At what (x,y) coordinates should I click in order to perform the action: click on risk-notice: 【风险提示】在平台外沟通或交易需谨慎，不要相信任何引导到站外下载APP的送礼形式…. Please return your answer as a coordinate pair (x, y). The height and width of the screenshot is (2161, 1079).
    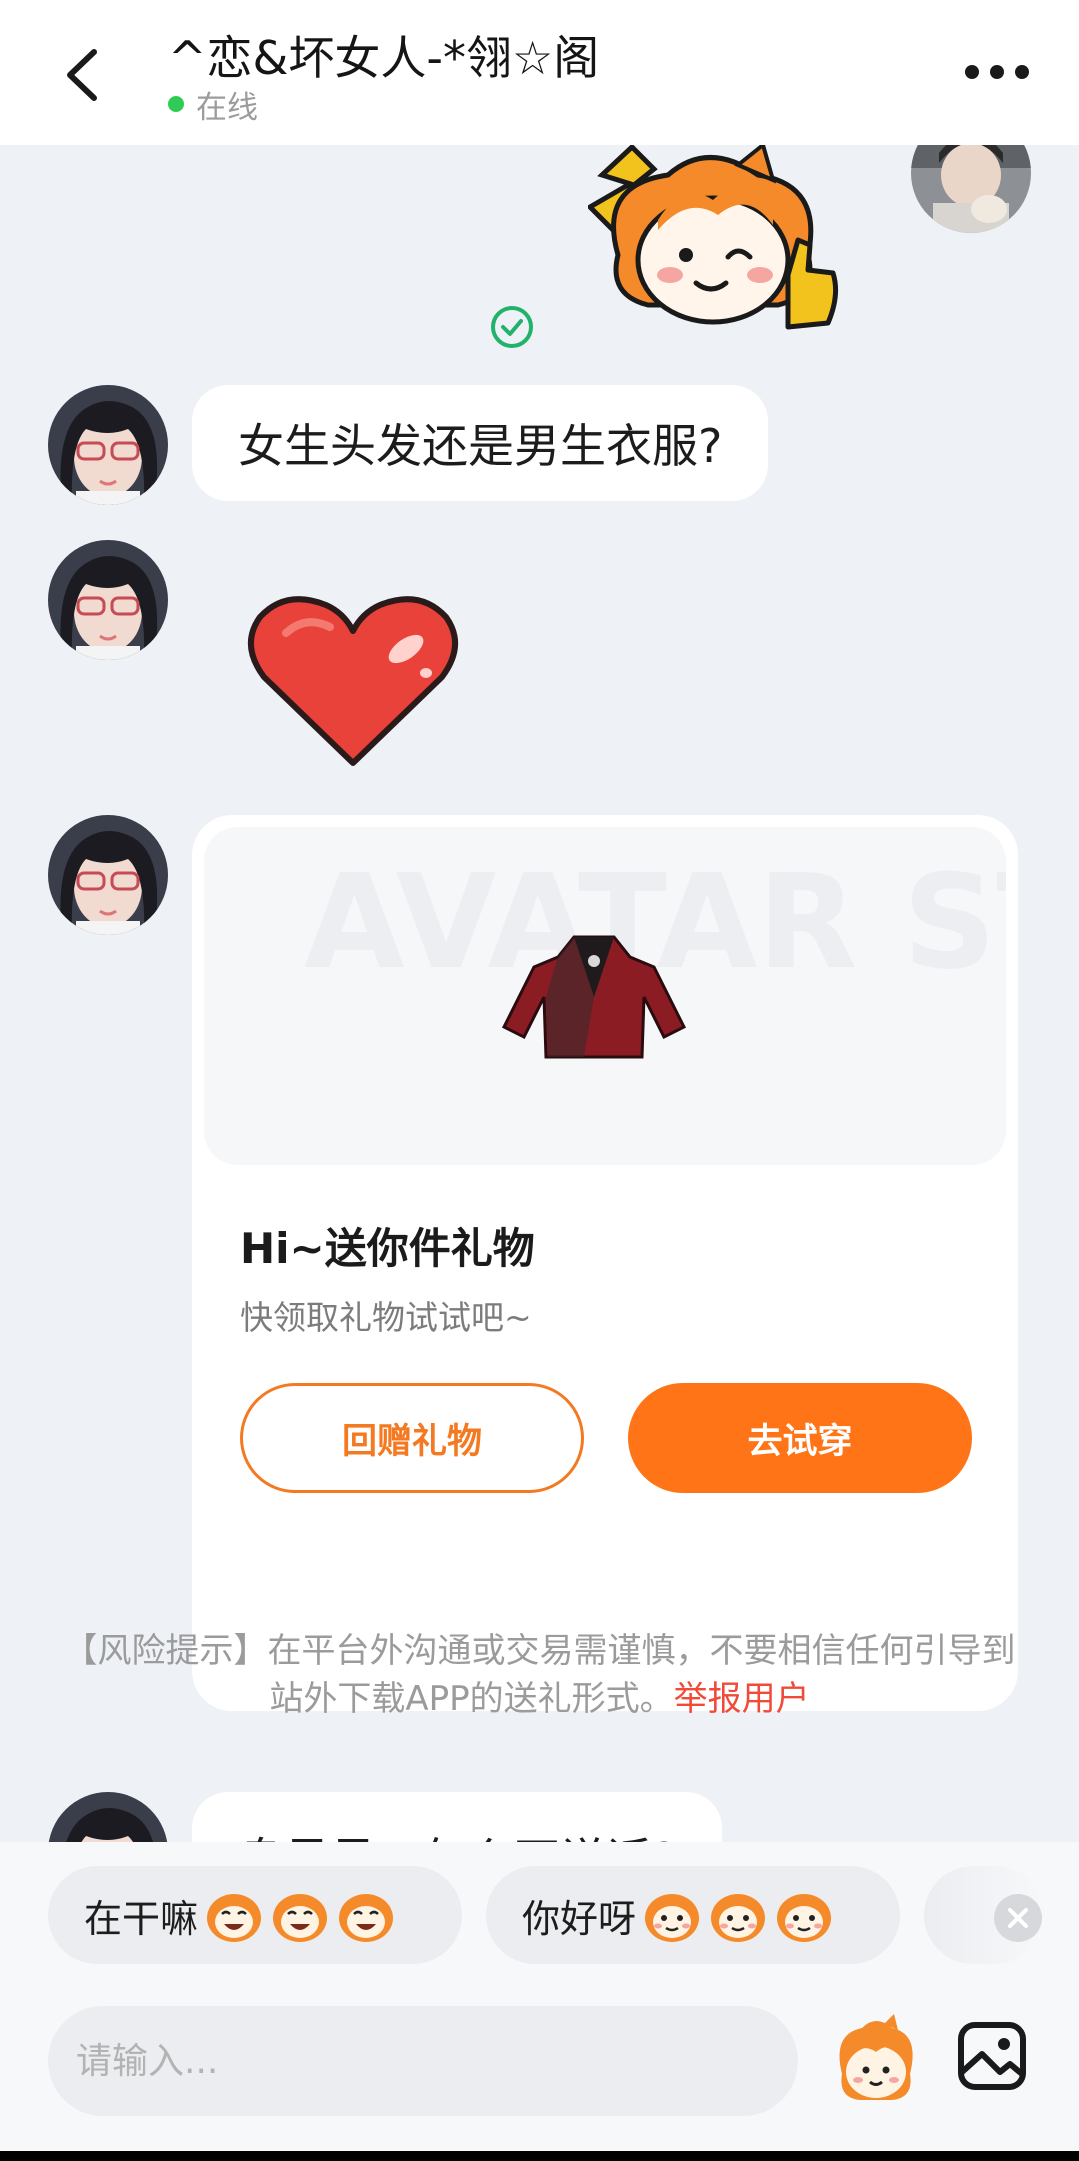
    Looking at the image, I should click on (539, 1675).